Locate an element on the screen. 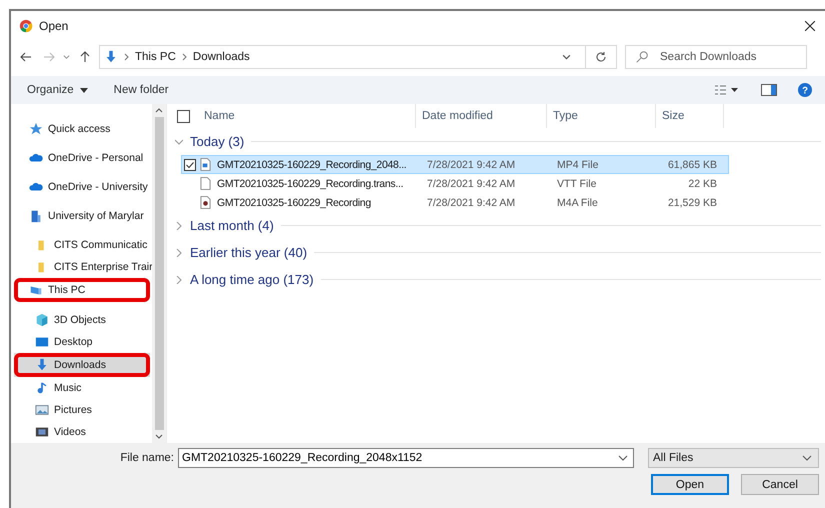  file-row: GMT20210325-160229_Recording 7/28/2021 9:42 AM M4A File 21,529 KB is located at coordinates (455, 202).